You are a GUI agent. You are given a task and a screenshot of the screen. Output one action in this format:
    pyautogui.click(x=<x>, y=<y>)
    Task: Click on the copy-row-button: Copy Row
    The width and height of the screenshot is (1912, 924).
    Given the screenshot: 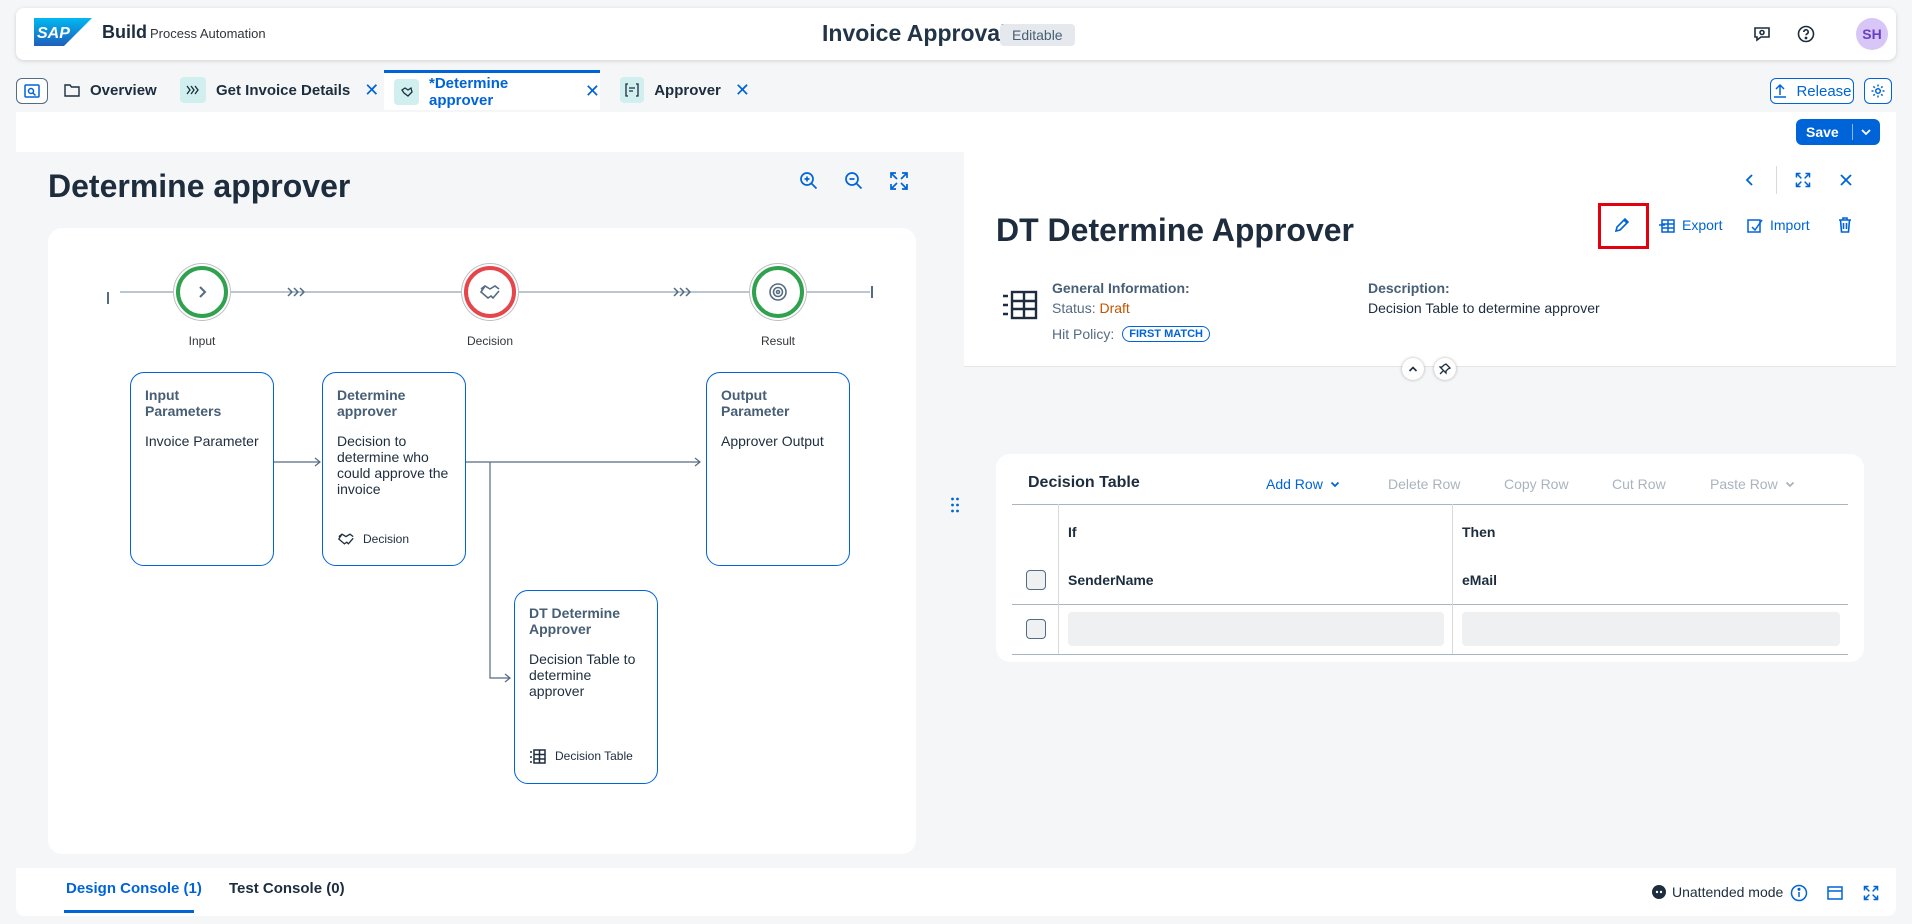 What is the action you would take?
    pyautogui.click(x=1536, y=484)
    